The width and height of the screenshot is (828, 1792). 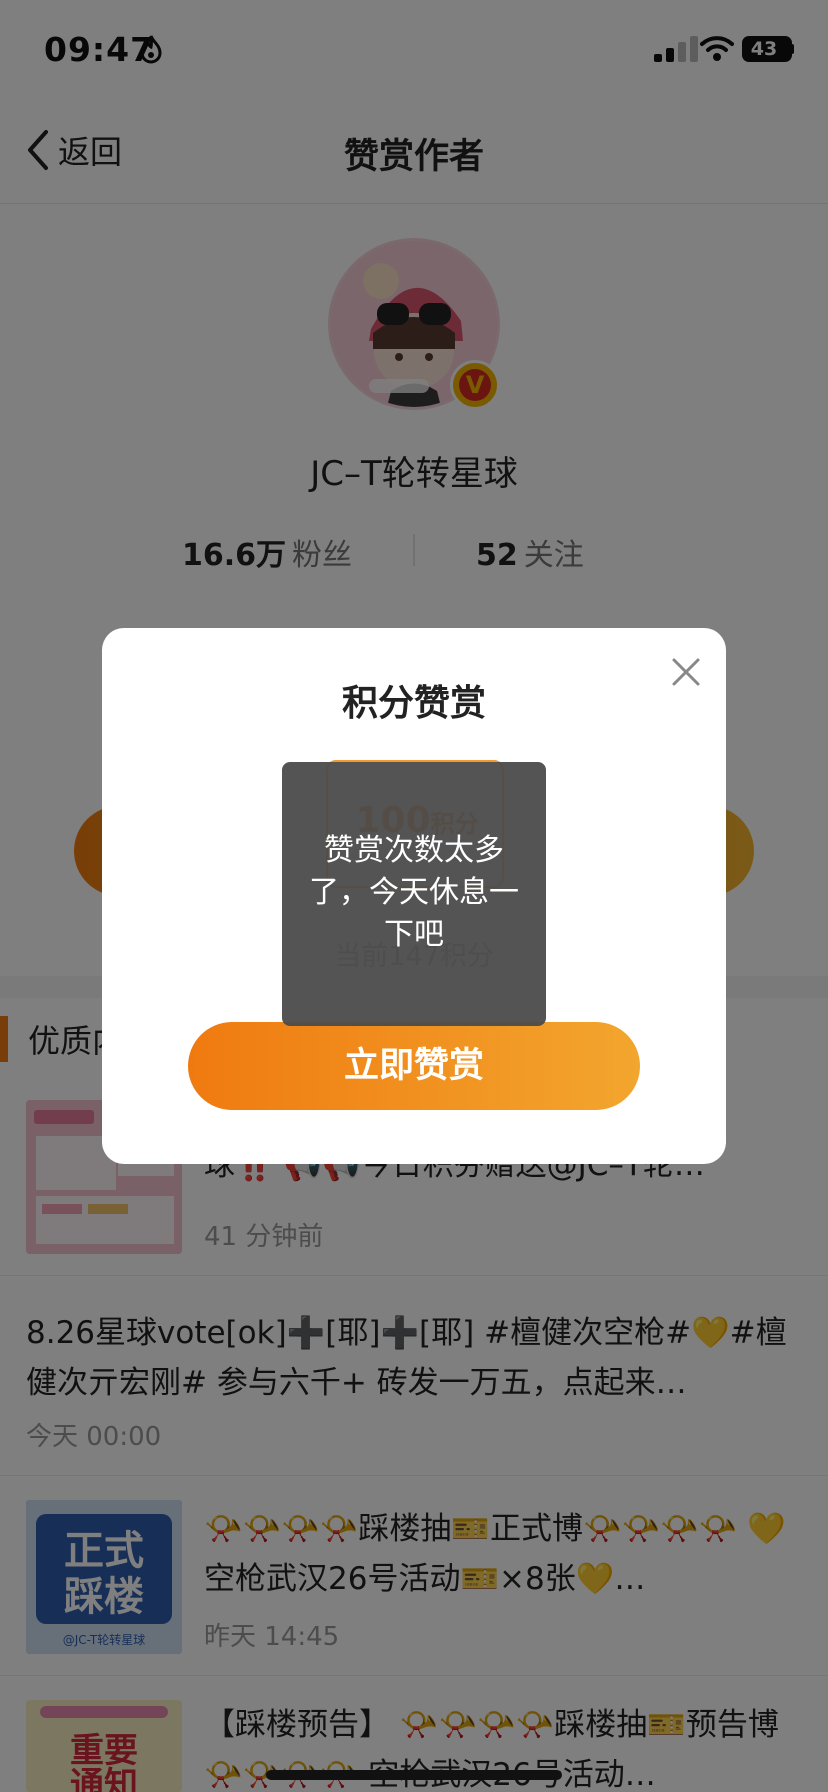 What do you see at coordinates (413, 703) in the screenshot?
I see `dialog-title: 积分赞赏` at bounding box center [413, 703].